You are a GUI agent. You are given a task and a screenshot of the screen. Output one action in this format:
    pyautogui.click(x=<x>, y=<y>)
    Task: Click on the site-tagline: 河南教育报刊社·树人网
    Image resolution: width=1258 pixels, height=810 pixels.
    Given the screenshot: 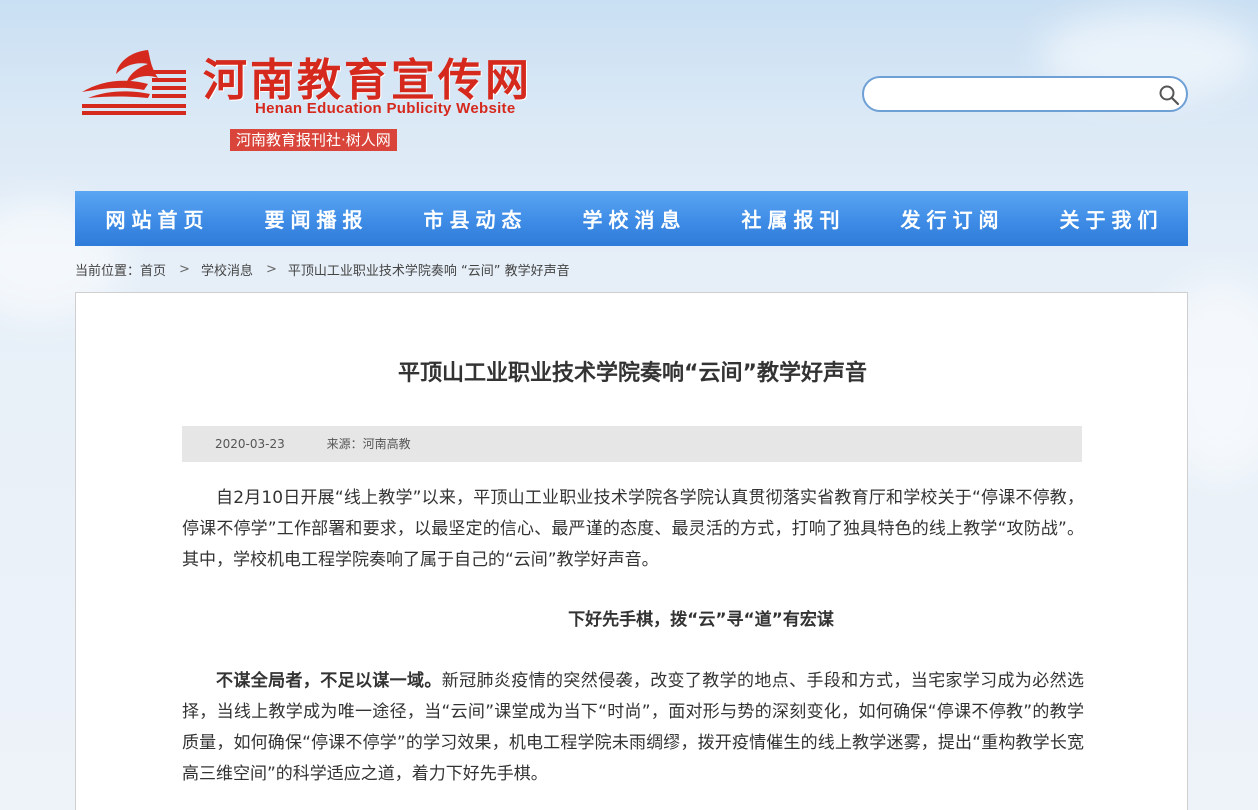 What is the action you would take?
    pyautogui.click(x=313, y=140)
    